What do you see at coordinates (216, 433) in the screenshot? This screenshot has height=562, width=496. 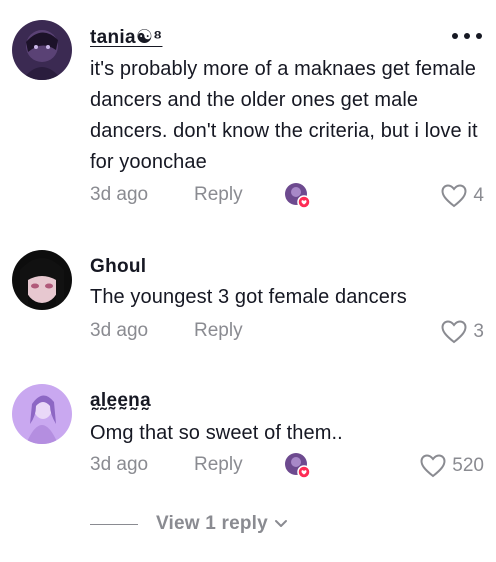 I see `comment-text: Omg that so sweet of them..` at bounding box center [216, 433].